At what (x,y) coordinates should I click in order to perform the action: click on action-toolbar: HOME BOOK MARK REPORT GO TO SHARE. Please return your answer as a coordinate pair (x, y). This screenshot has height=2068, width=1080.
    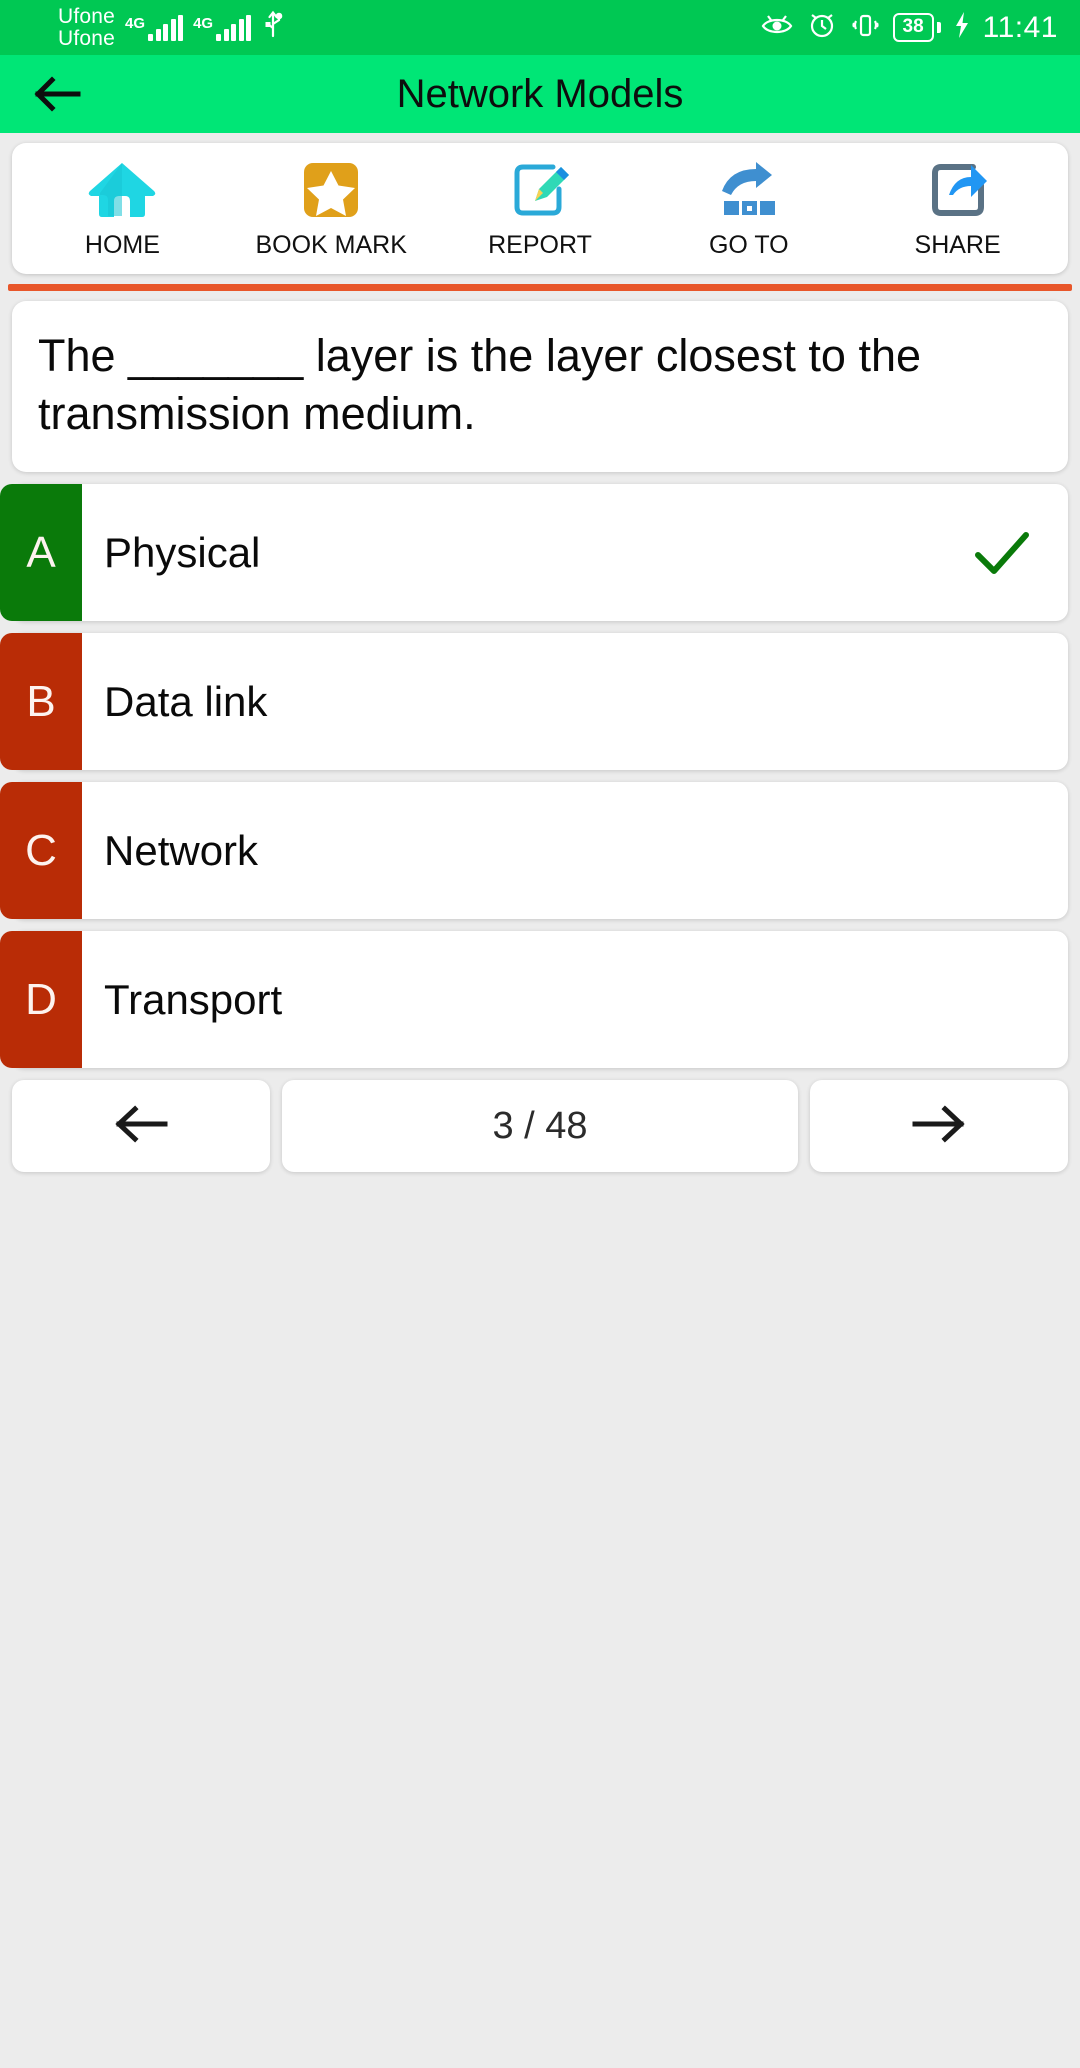
    Looking at the image, I should click on (540, 208).